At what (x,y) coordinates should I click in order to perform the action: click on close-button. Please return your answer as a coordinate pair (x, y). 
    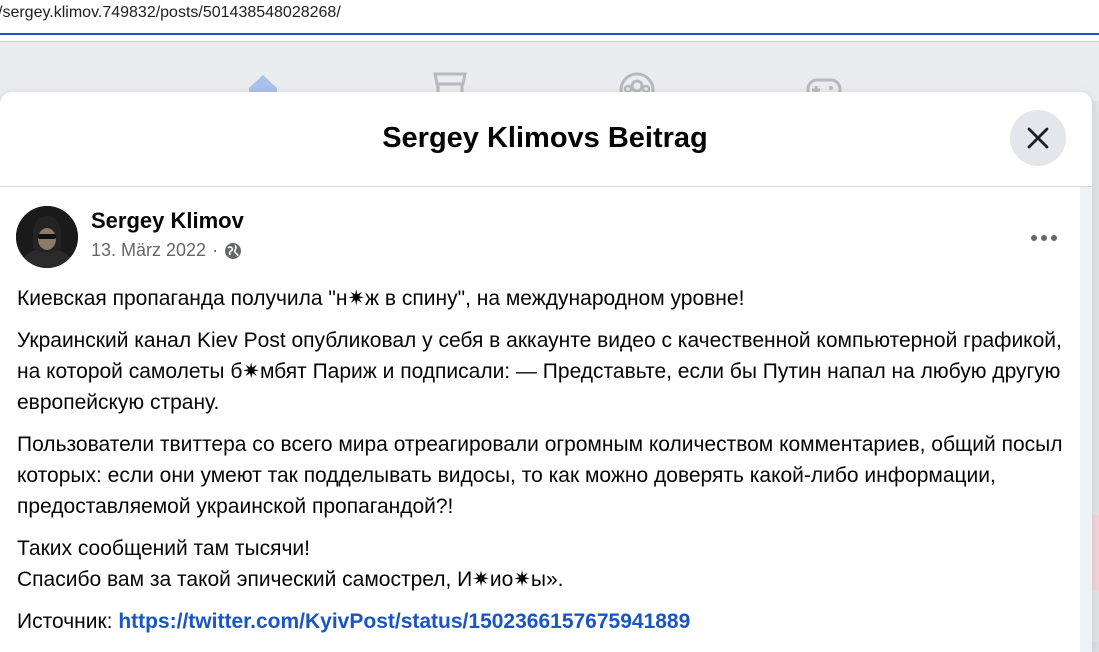
    Looking at the image, I should click on (1038, 138).